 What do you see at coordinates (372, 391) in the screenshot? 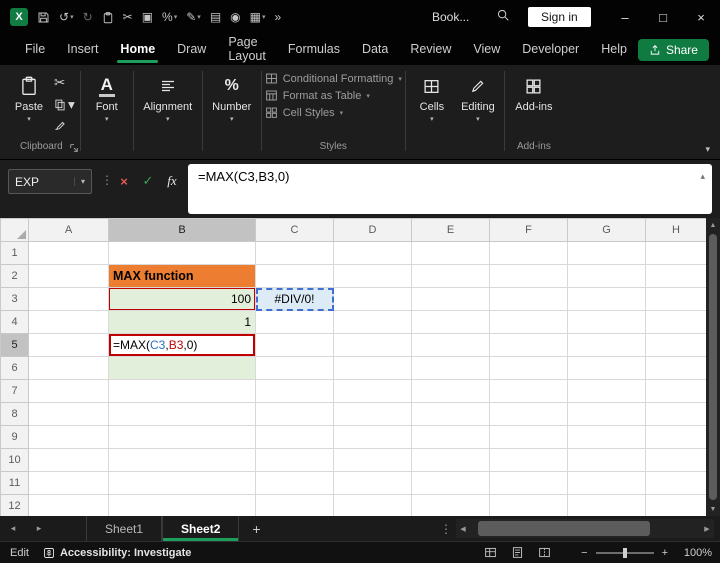
I see `cell-D7` at bounding box center [372, 391].